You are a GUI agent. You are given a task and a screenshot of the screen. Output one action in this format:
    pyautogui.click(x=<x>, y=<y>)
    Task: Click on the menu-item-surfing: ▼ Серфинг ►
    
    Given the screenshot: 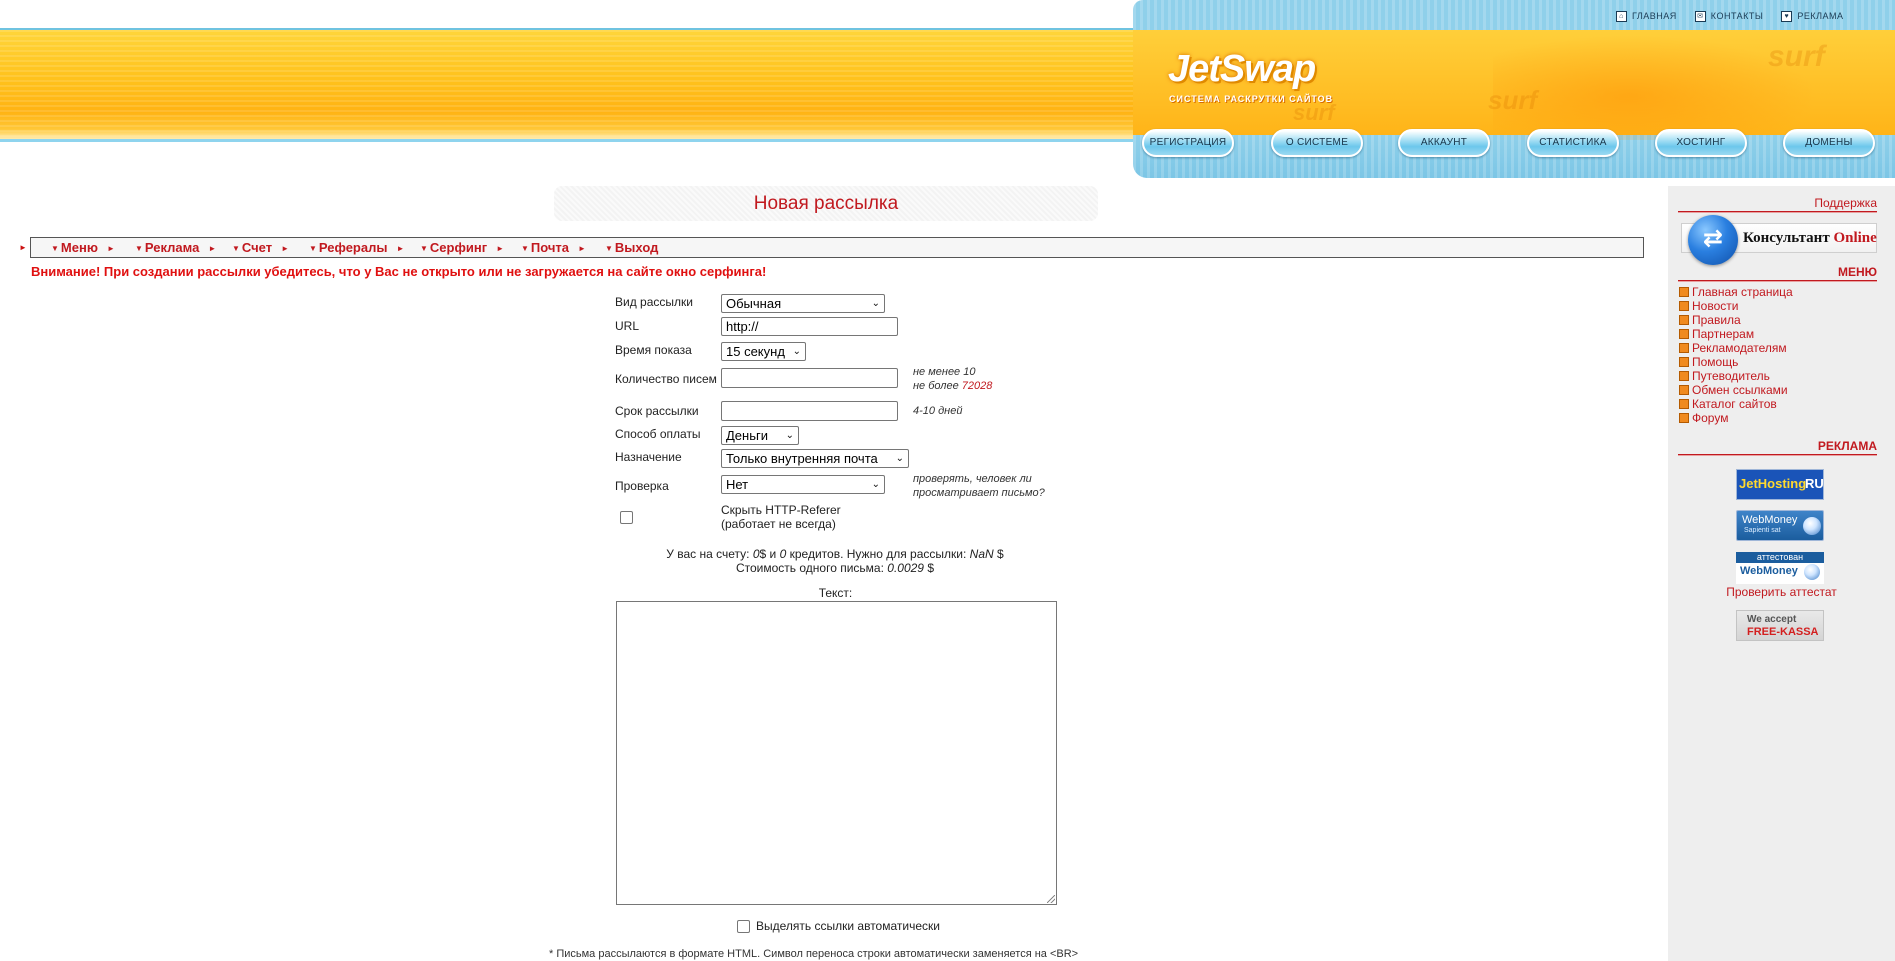 What is the action you would take?
    pyautogui.click(x=462, y=247)
    